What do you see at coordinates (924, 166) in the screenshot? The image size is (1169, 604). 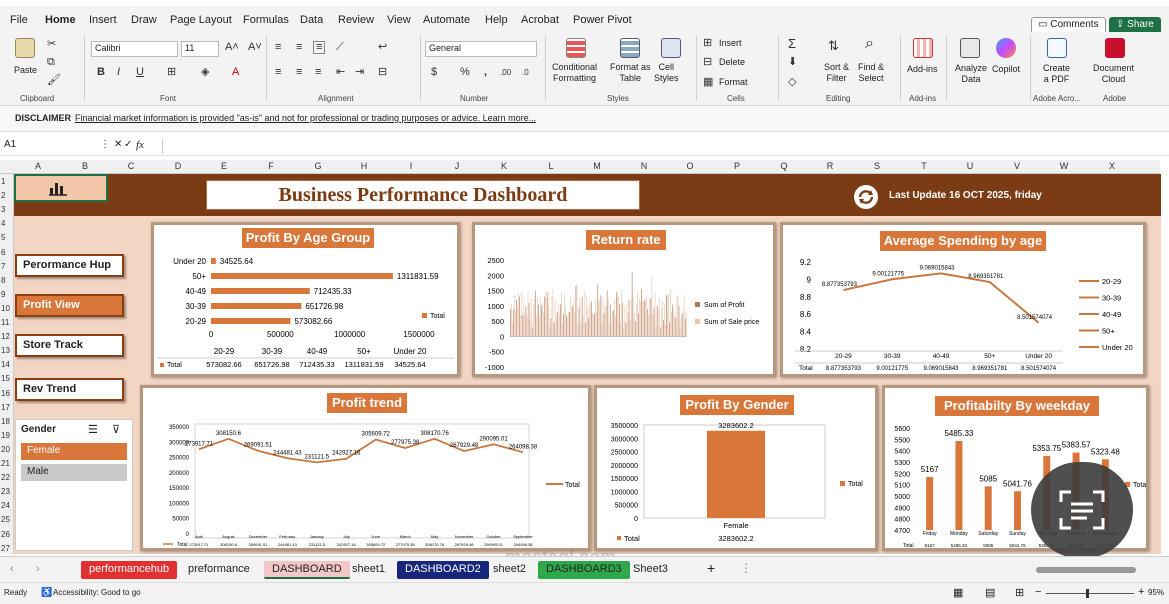 I see `column-header: T` at bounding box center [924, 166].